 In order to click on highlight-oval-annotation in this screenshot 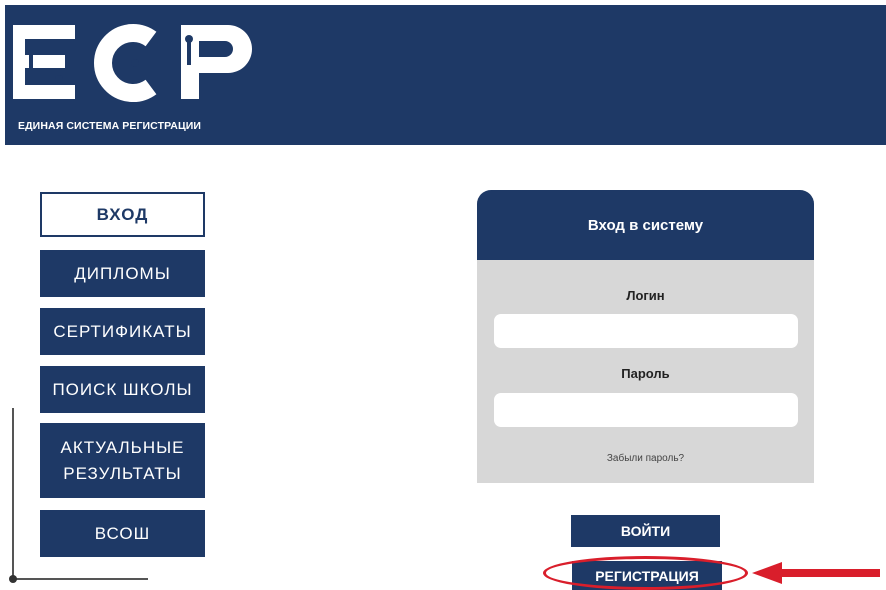, I will do `click(645, 573)`.